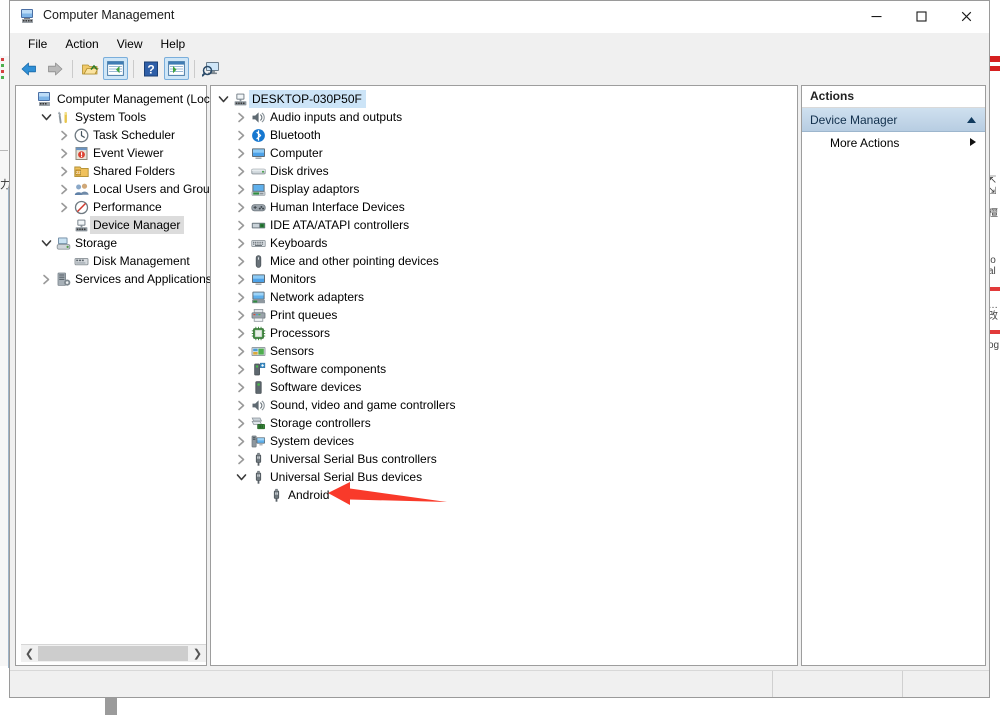 This screenshot has width=1000, height=715. Describe the element at coordinates (117, 99) in the screenshot. I see `tree-item: Computer Management (Local` at that location.